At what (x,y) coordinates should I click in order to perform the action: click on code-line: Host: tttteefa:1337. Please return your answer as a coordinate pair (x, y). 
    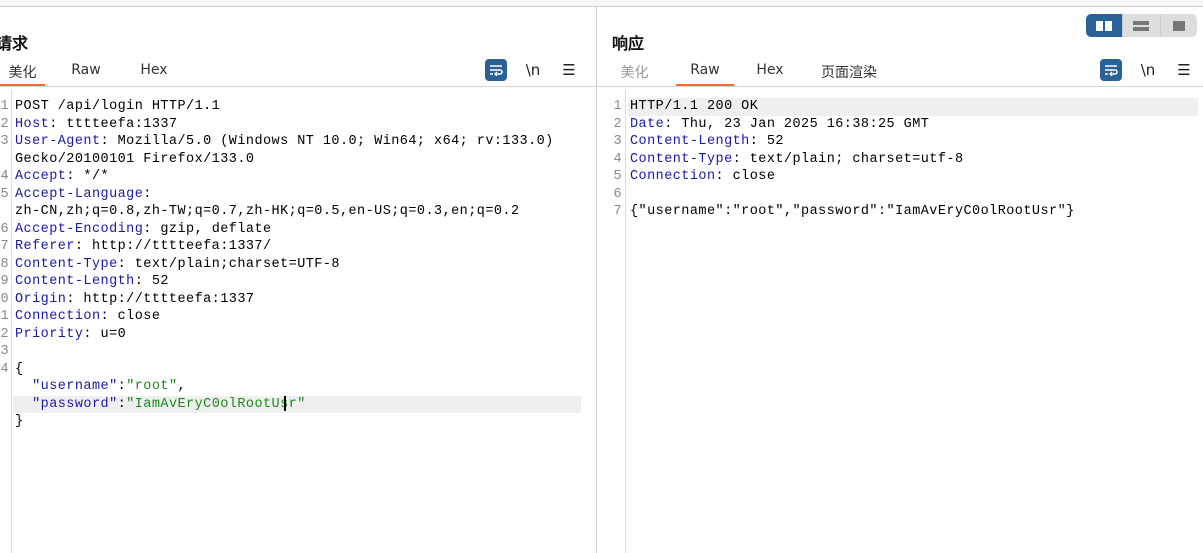
    Looking at the image, I should click on (96, 125).